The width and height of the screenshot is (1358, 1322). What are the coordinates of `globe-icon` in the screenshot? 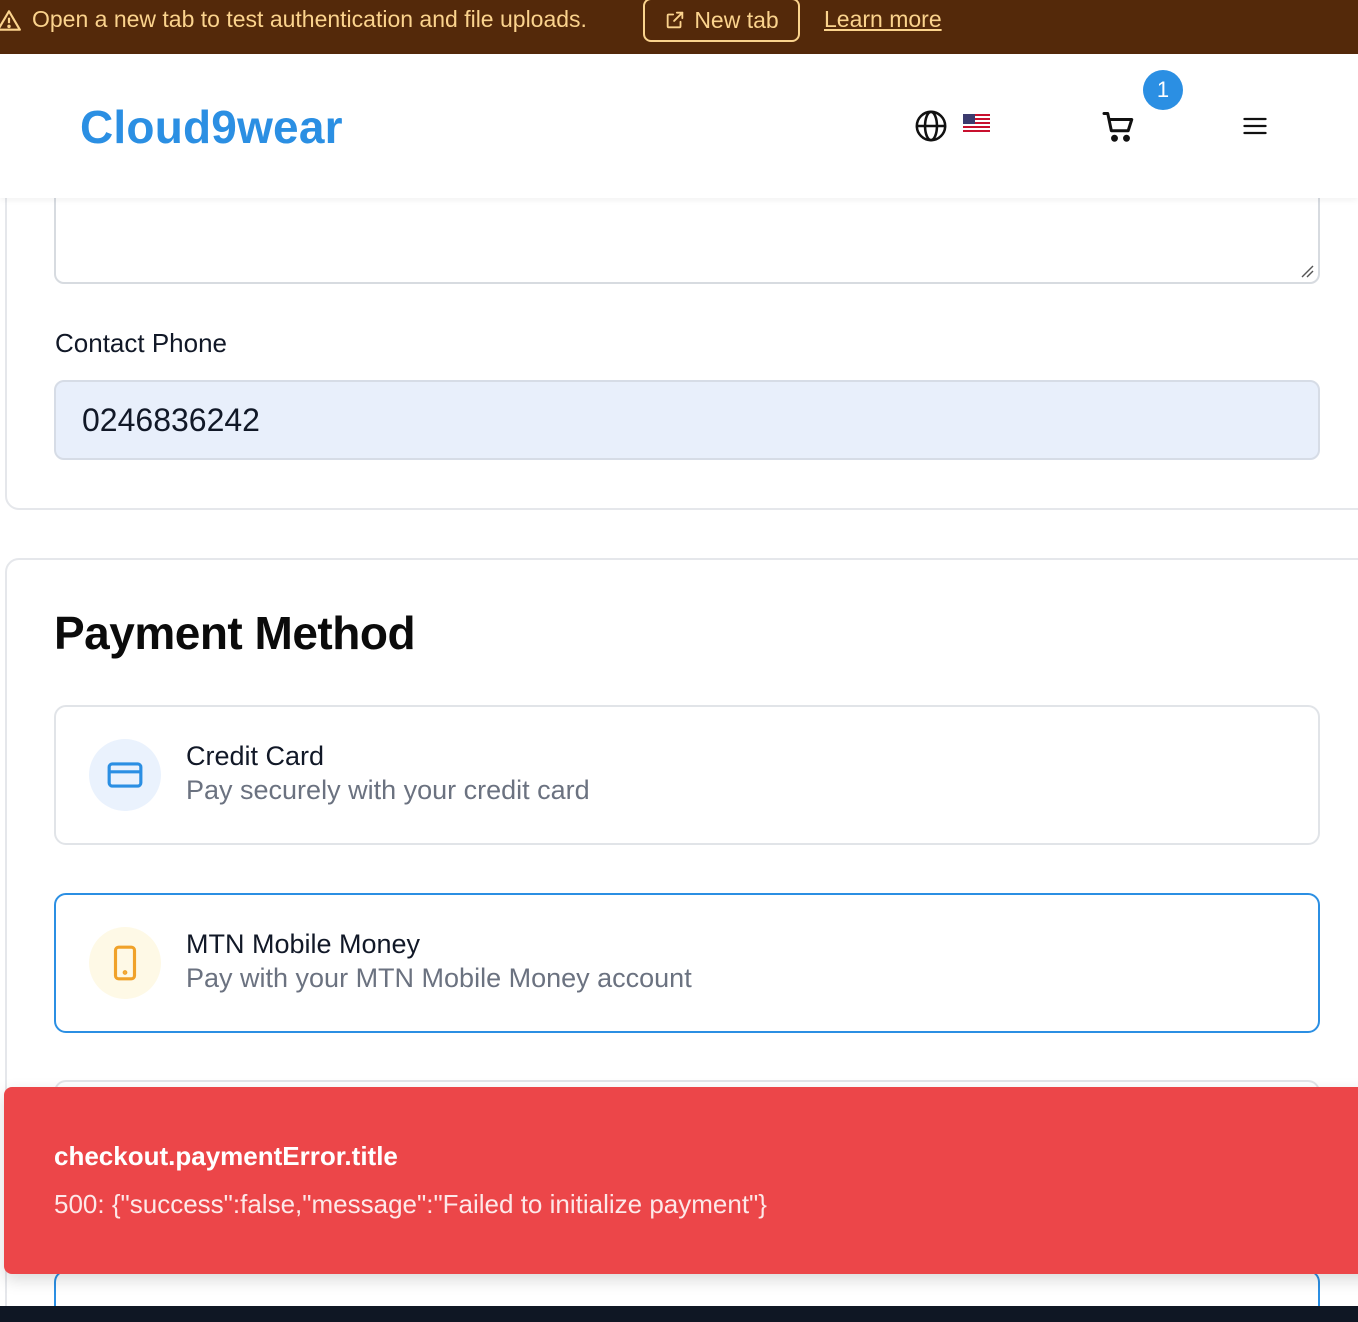 It's located at (931, 126).